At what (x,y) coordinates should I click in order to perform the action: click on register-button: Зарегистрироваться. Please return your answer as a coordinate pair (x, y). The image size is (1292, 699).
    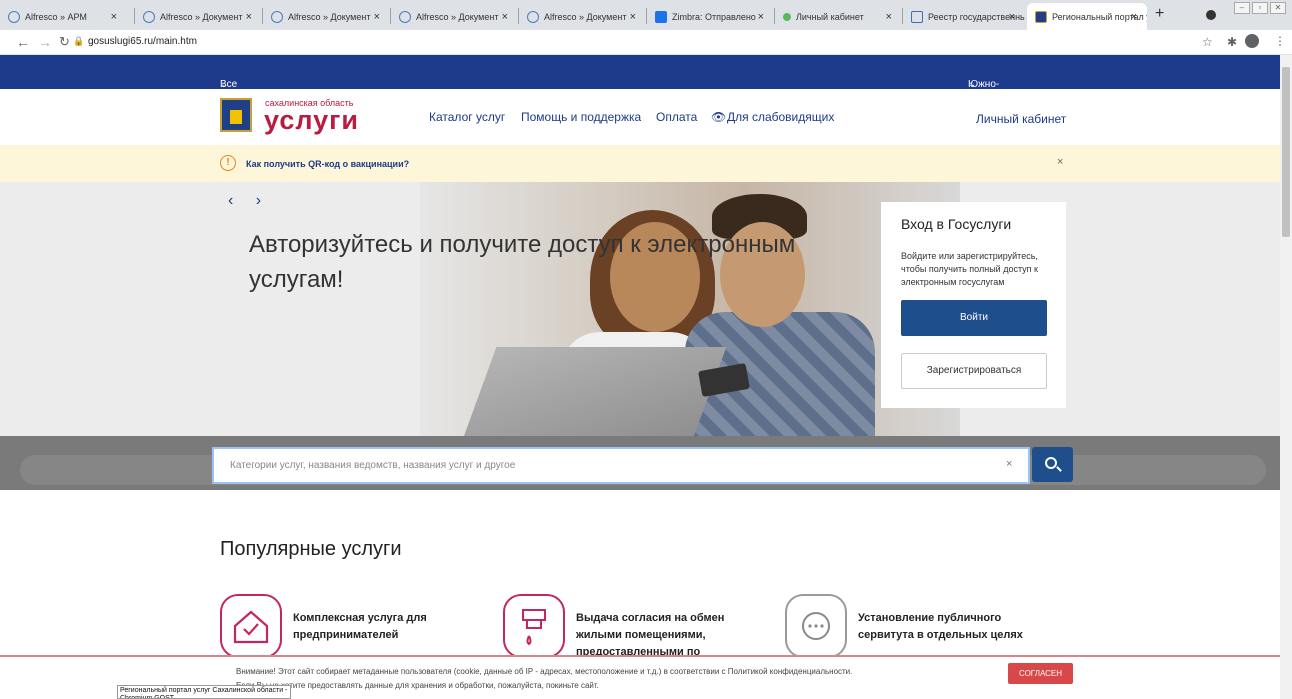
    Looking at the image, I should click on (974, 371).